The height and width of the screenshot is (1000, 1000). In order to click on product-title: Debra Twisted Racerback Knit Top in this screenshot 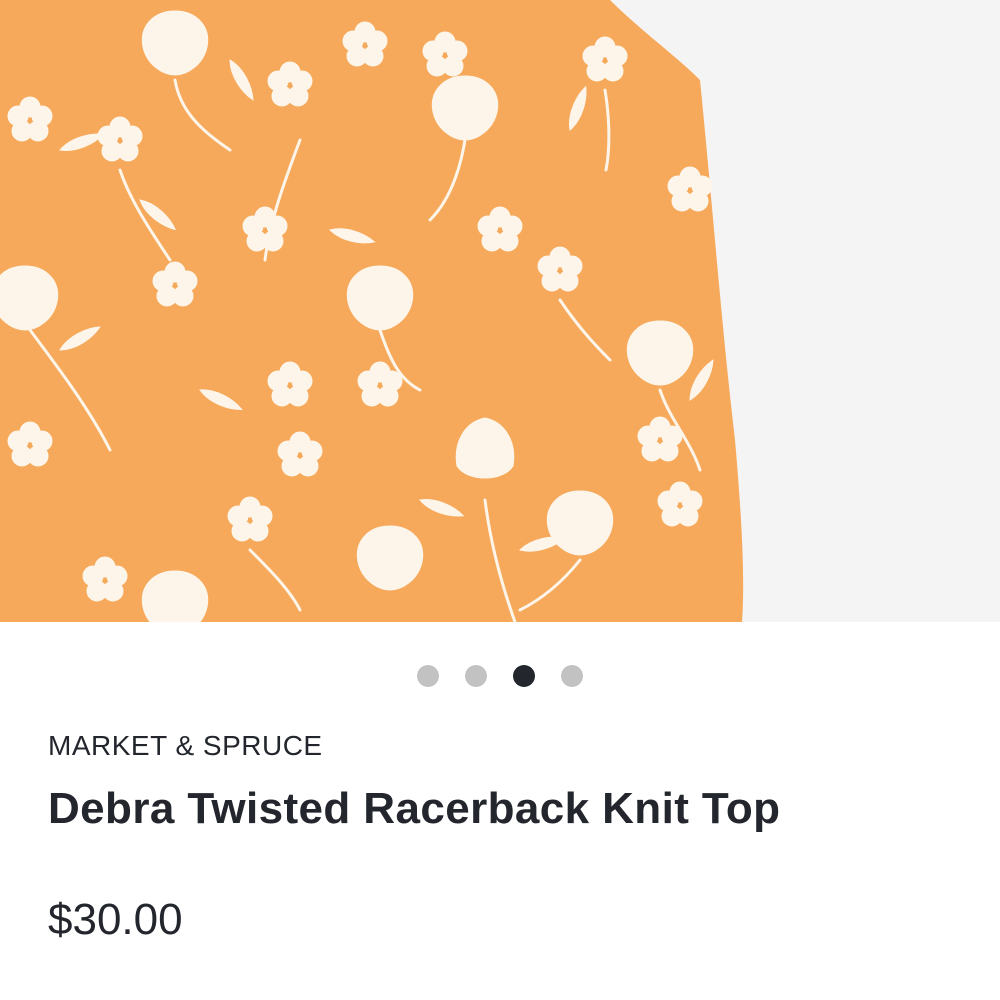, I will do `click(414, 808)`.